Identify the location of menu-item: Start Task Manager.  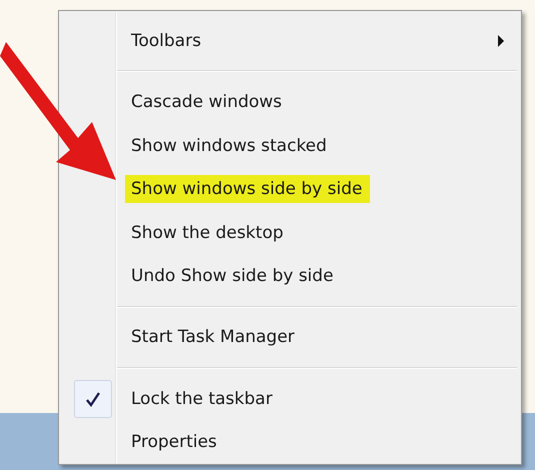
(214, 337).